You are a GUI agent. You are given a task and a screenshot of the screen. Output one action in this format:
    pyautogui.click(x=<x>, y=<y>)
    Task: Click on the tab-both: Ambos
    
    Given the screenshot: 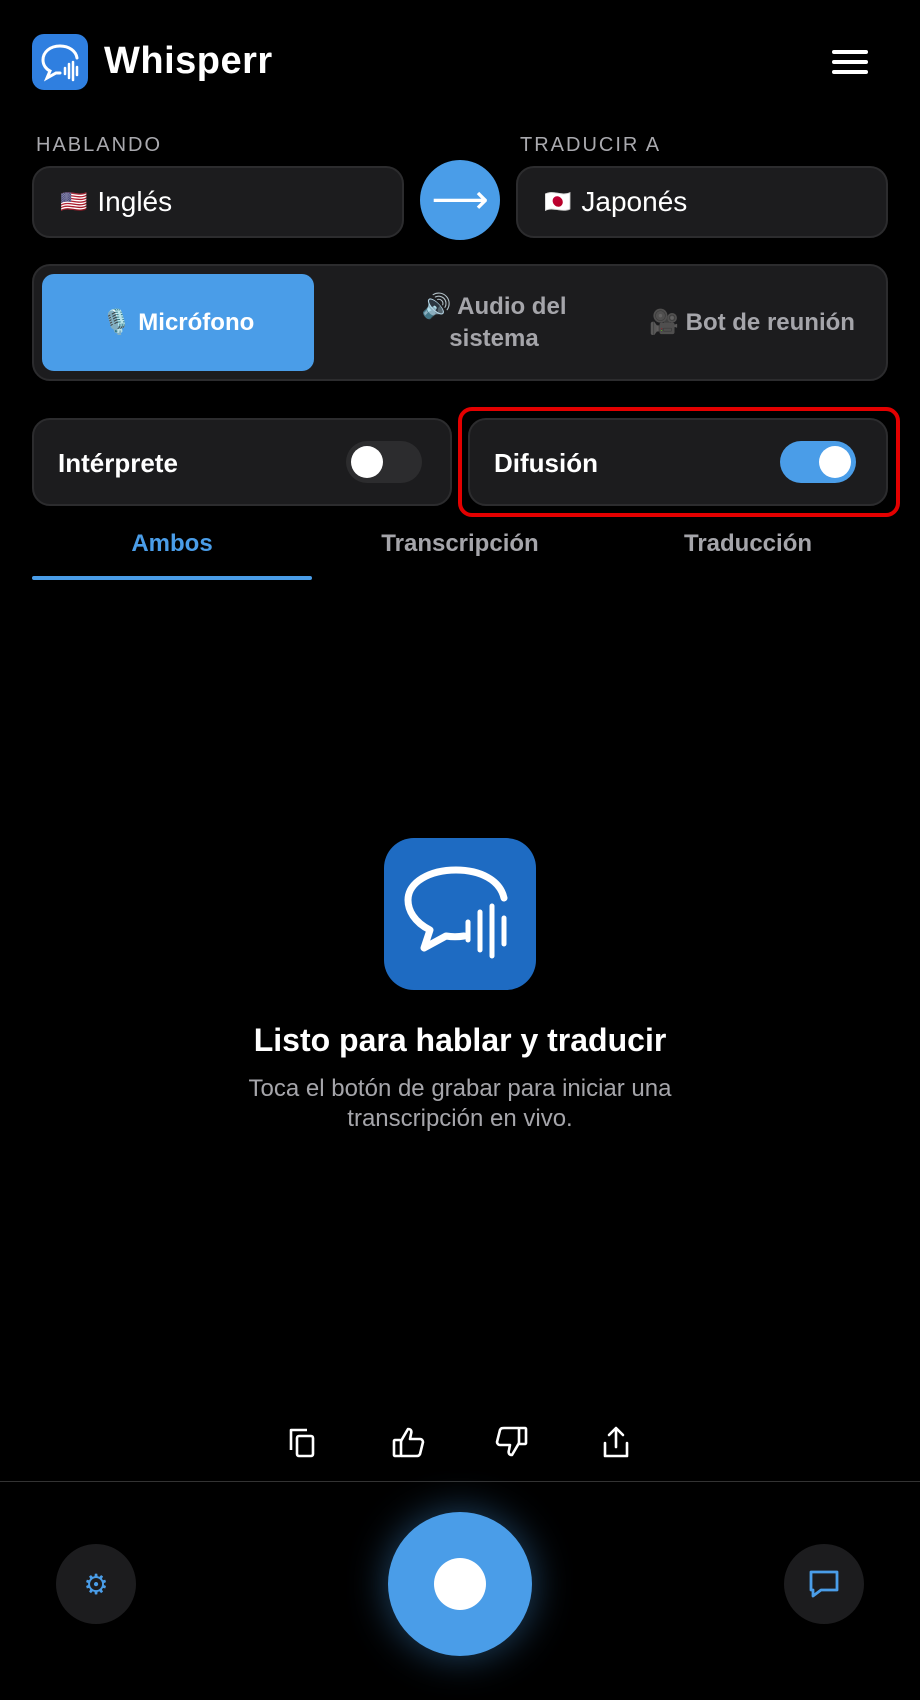 What is the action you would take?
    pyautogui.click(x=172, y=550)
    